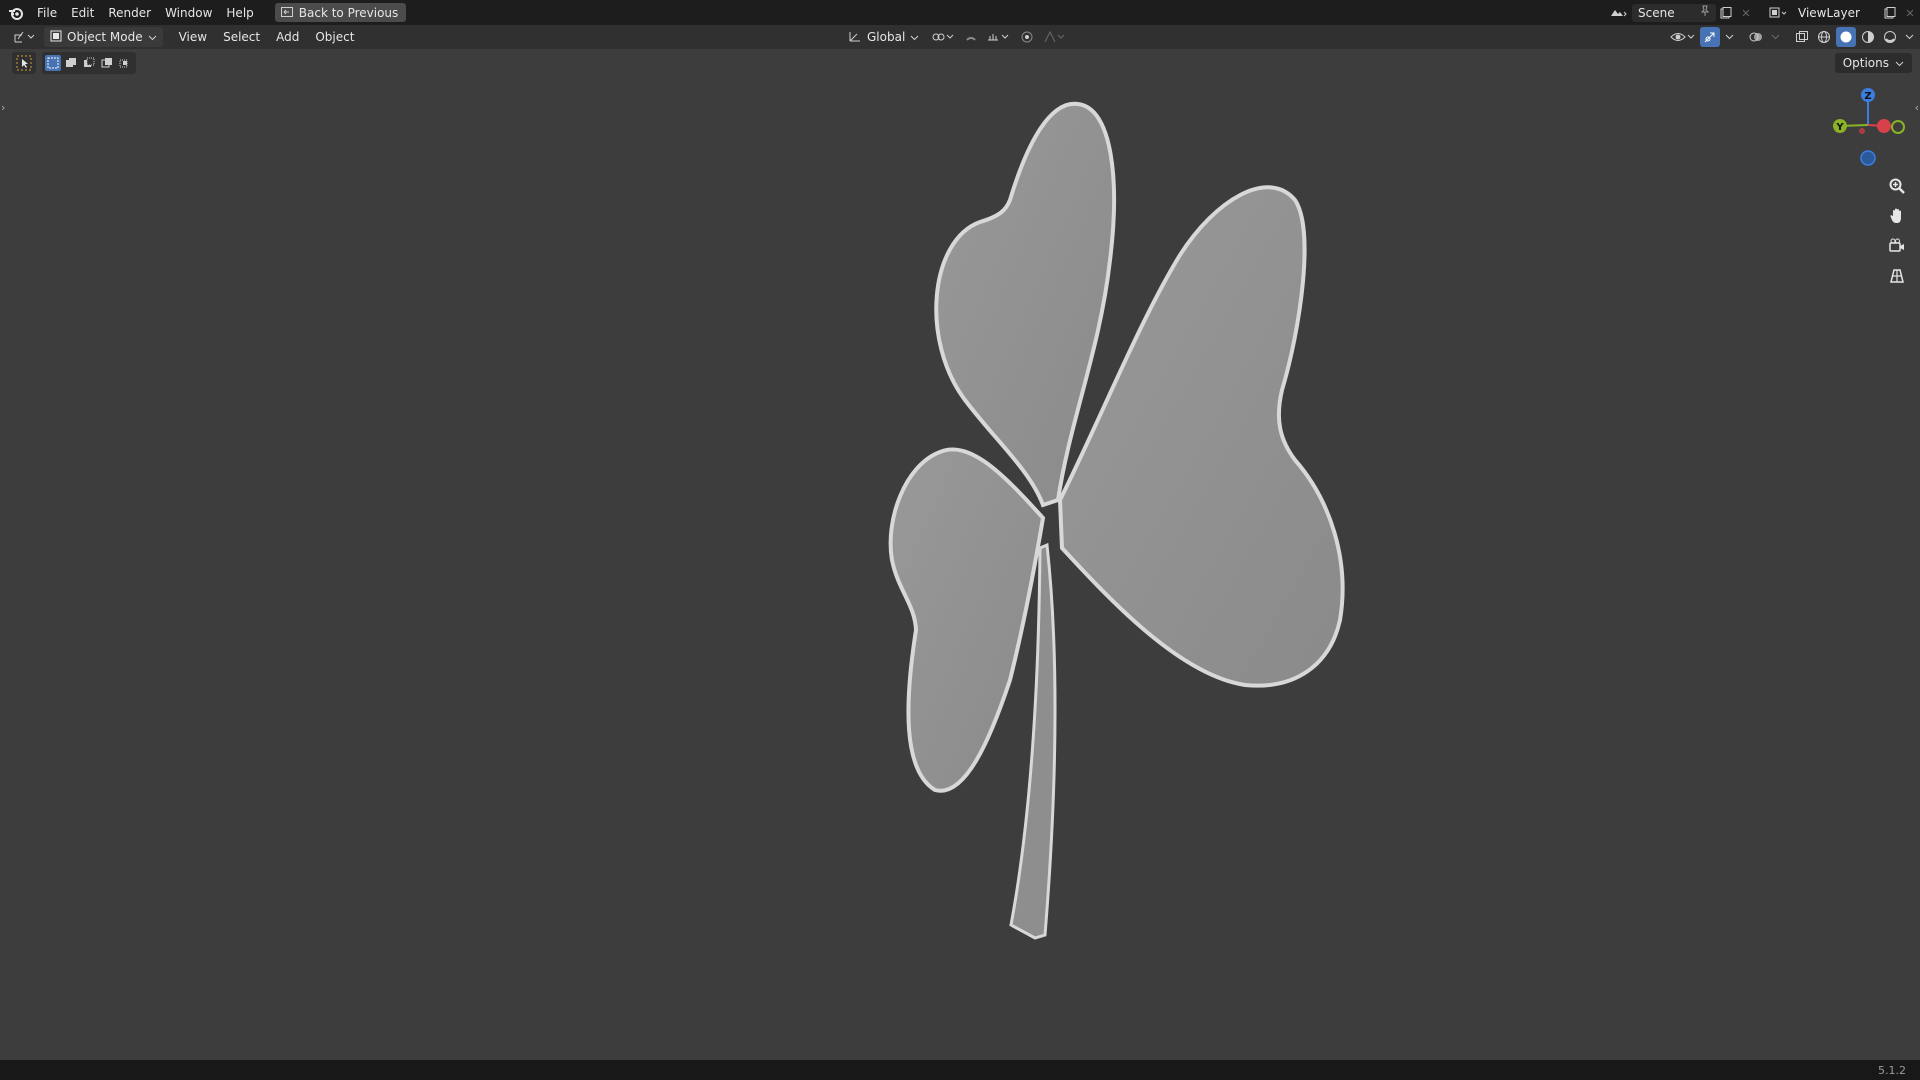 The image size is (1920, 1080). I want to click on new-scene-icon, so click(1726, 13).